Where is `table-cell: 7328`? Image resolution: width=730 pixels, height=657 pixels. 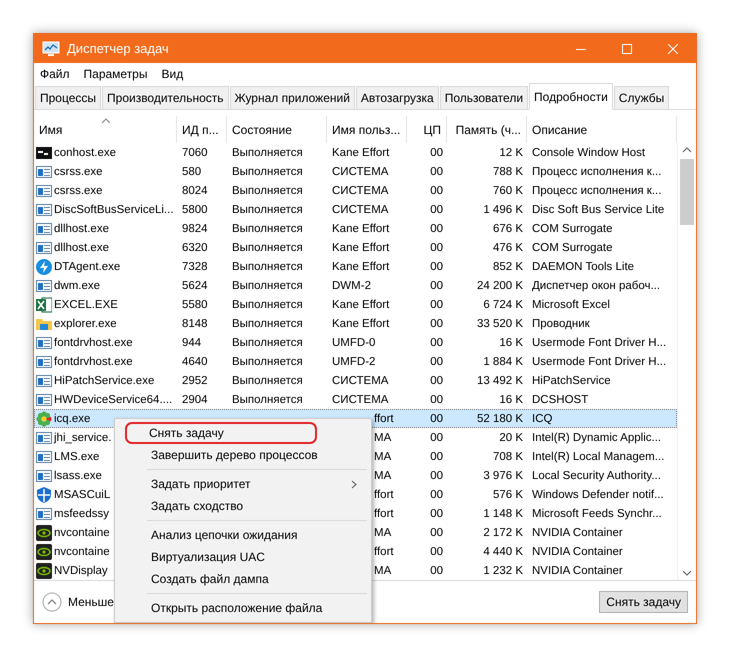
table-cell: 7328 is located at coordinates (195, 266).